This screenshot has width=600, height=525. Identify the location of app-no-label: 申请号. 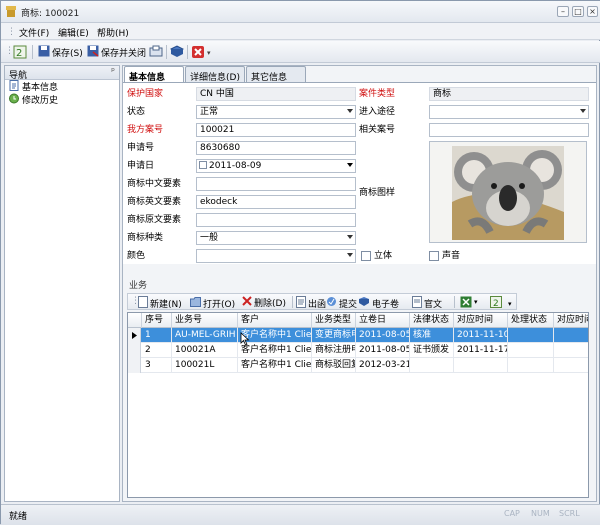
(141, 148).